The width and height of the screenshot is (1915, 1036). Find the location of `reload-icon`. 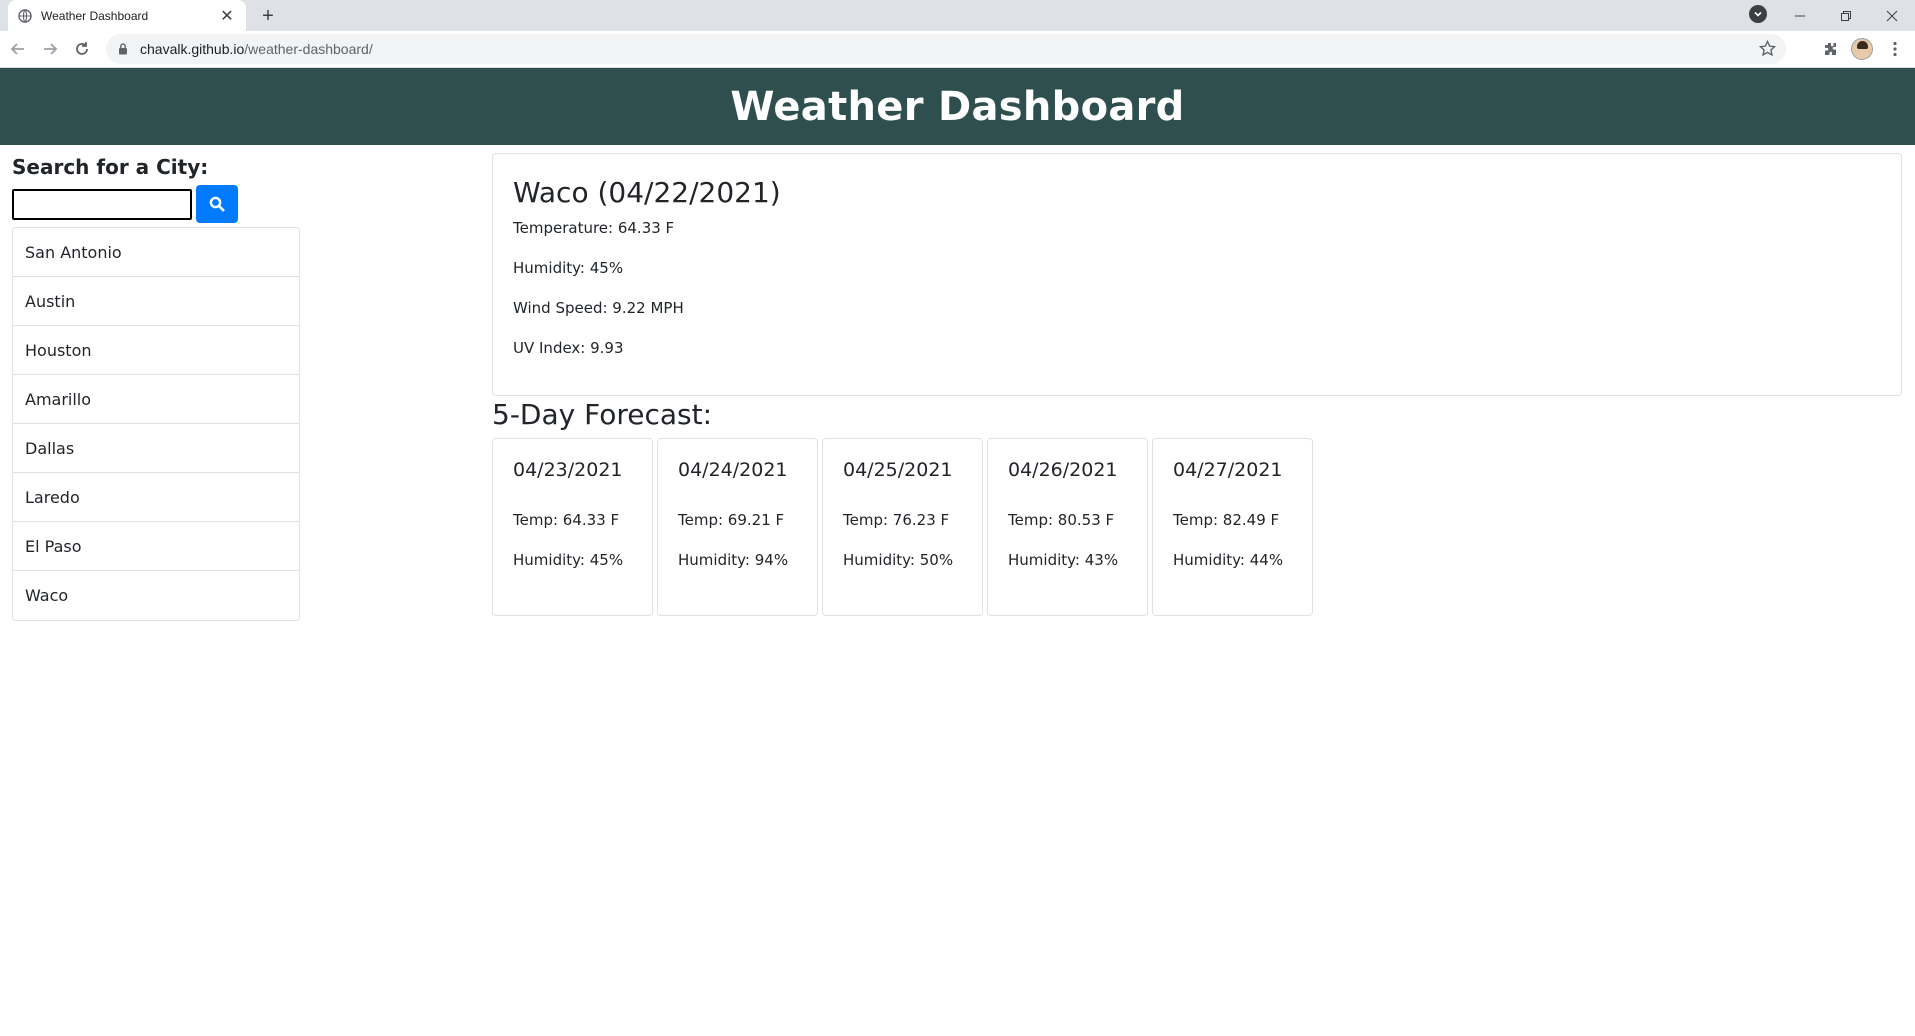

reload-icon is located at coordinates (82, 49).